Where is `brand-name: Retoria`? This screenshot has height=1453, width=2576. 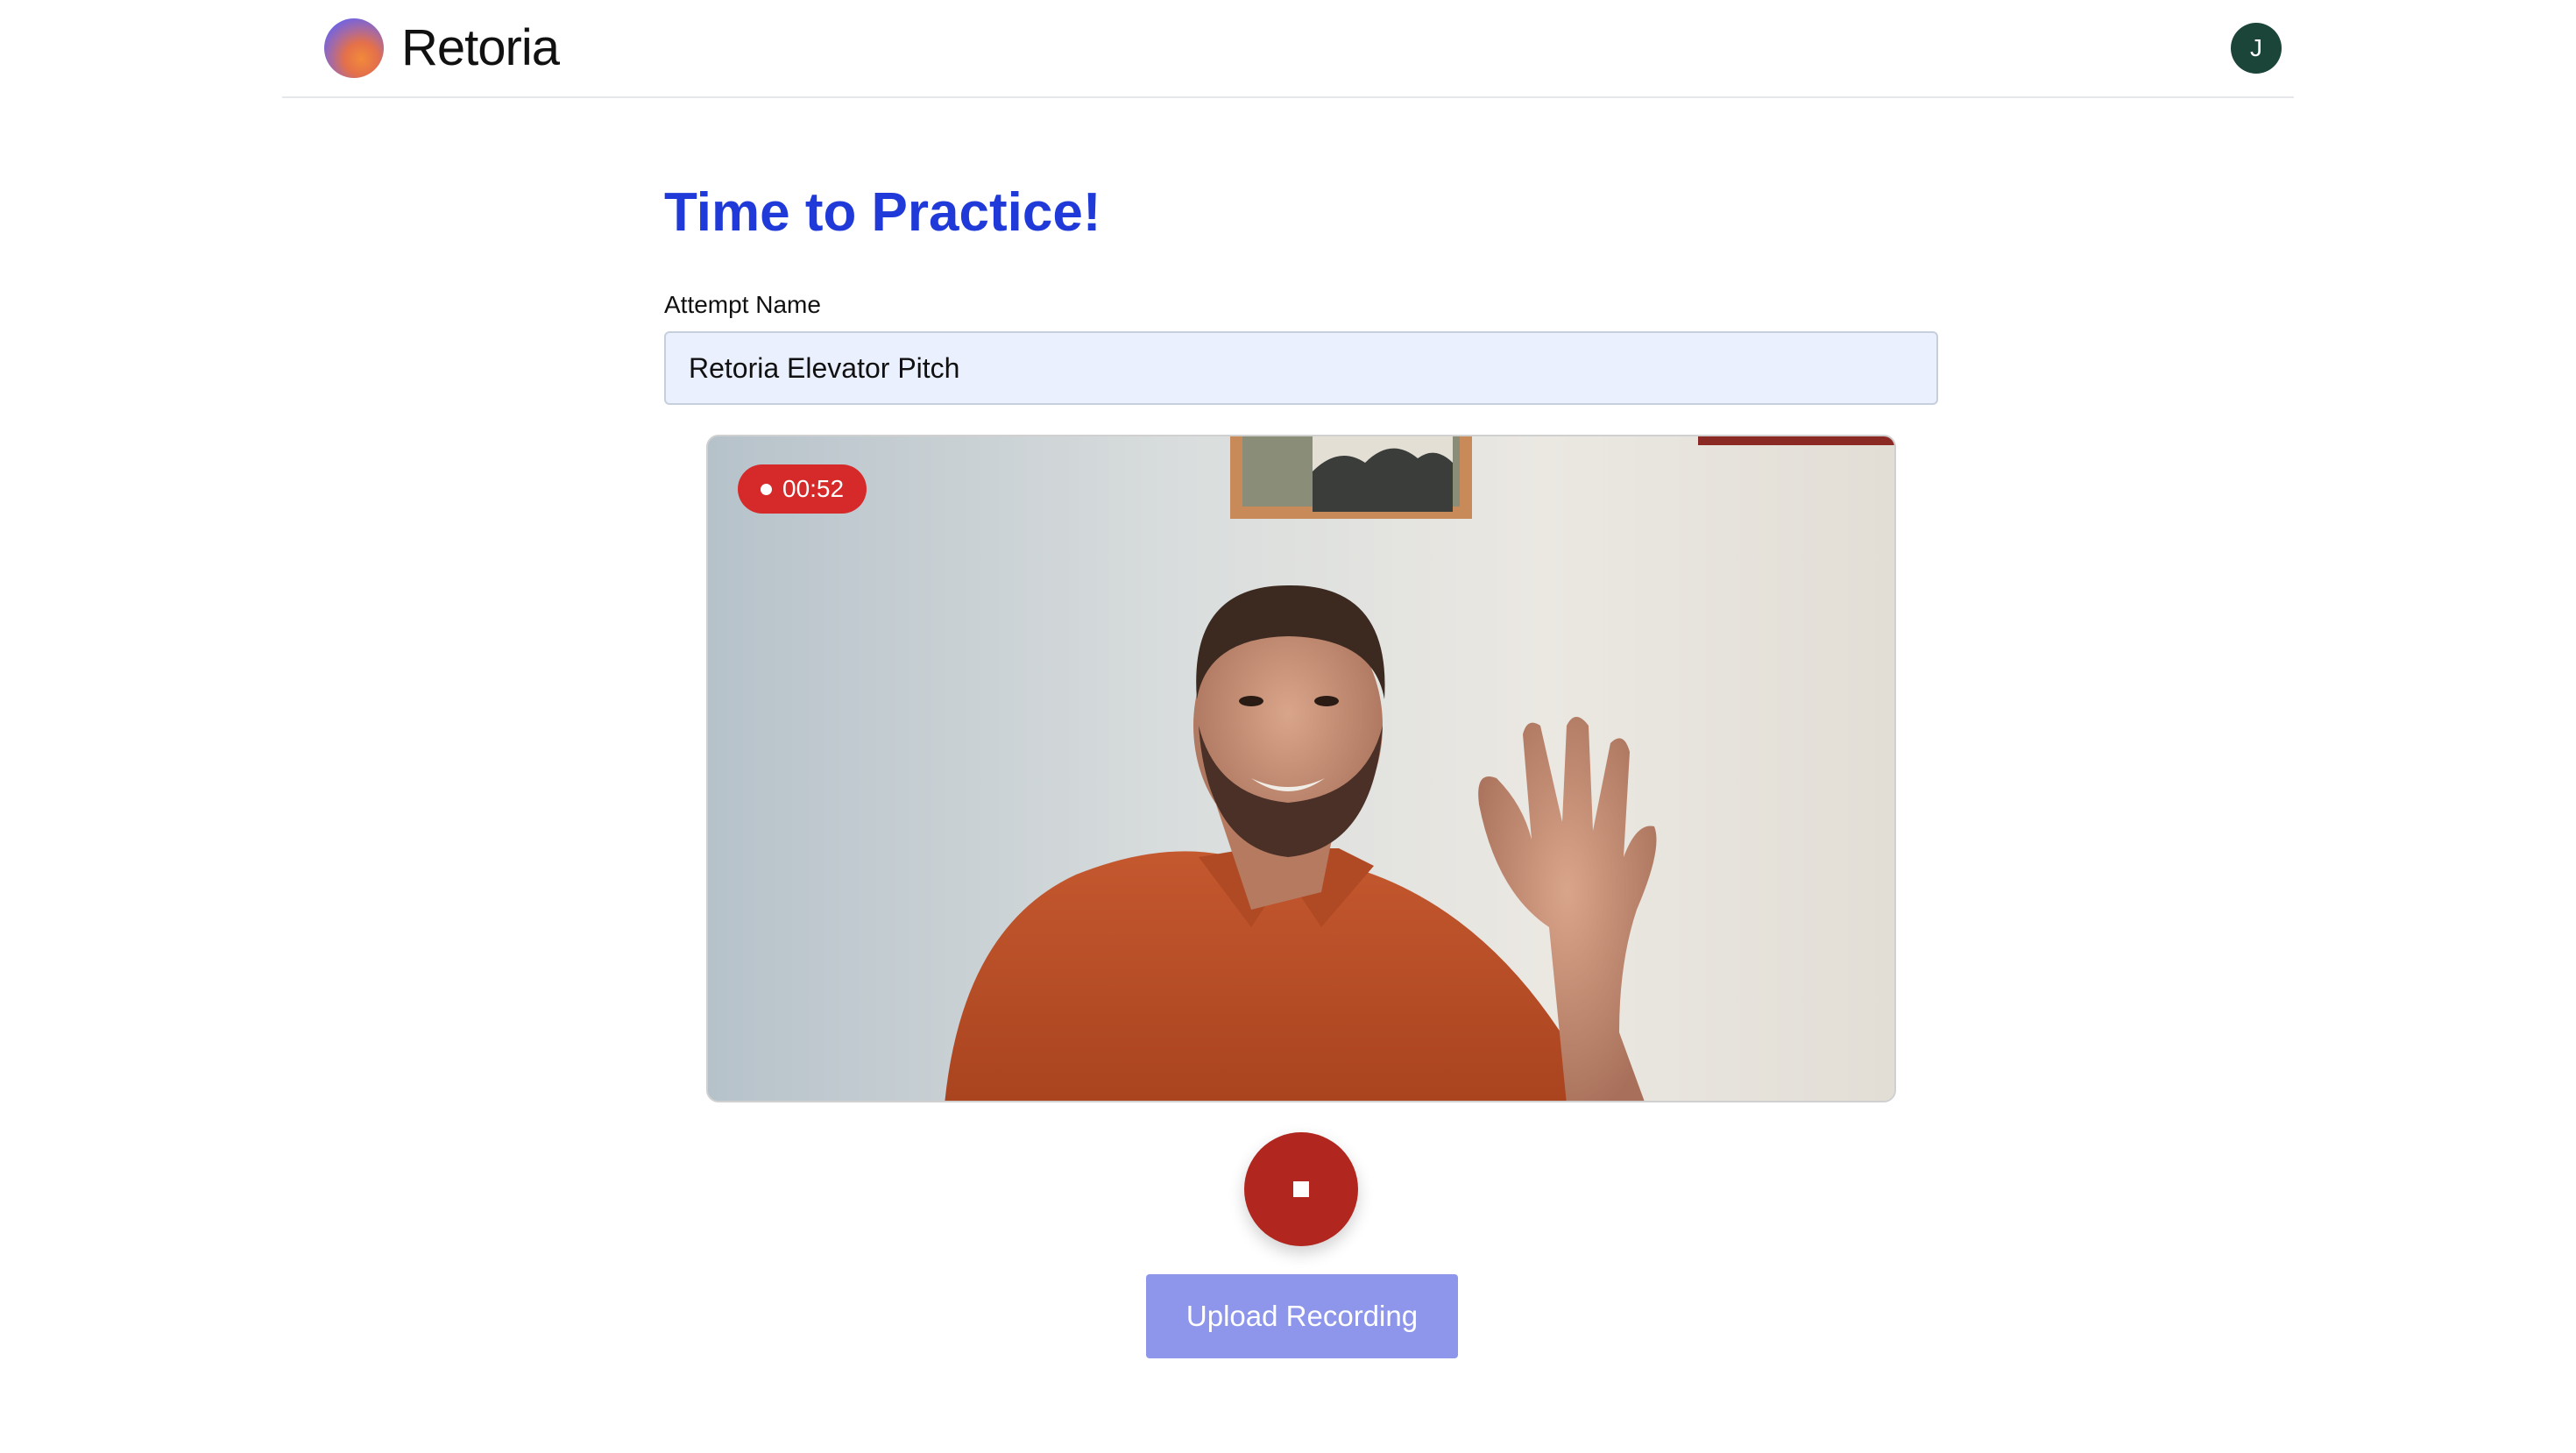
brand-name: Retoria is located at coordinates (480, 48).